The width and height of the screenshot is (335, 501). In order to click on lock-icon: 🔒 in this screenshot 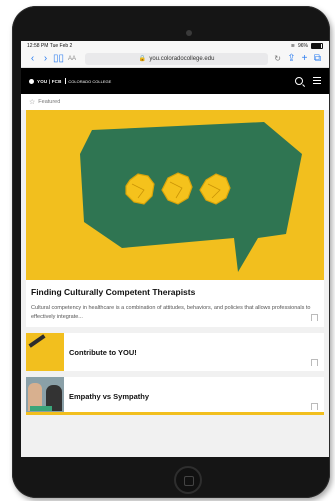, I will do `click(142, 59)`.